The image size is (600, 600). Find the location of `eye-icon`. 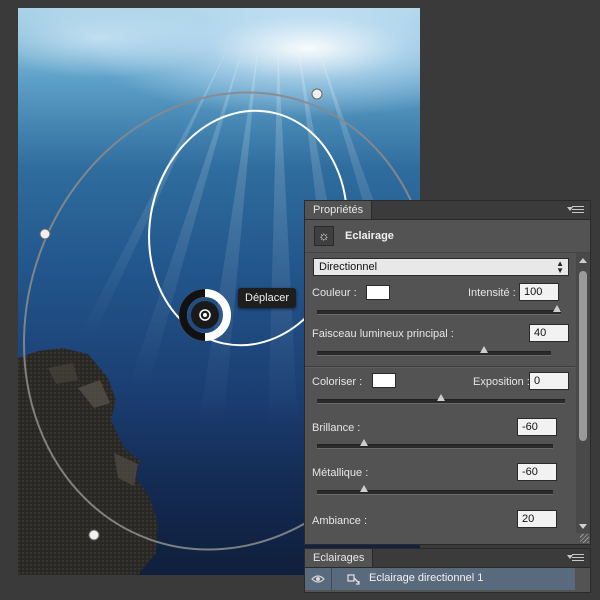

eye-icon is located at coordinates (318, 579).